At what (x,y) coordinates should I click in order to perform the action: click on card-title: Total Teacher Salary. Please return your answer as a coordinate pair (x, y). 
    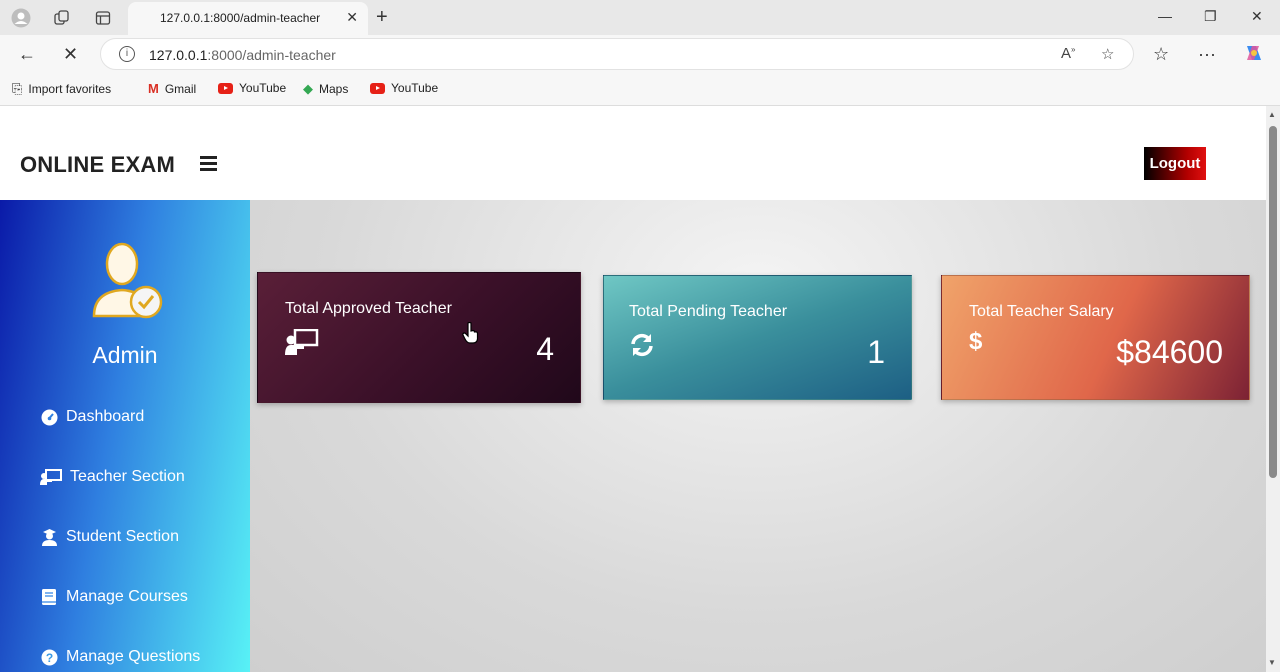
    Looking at the image, I should click on (1041, 311).